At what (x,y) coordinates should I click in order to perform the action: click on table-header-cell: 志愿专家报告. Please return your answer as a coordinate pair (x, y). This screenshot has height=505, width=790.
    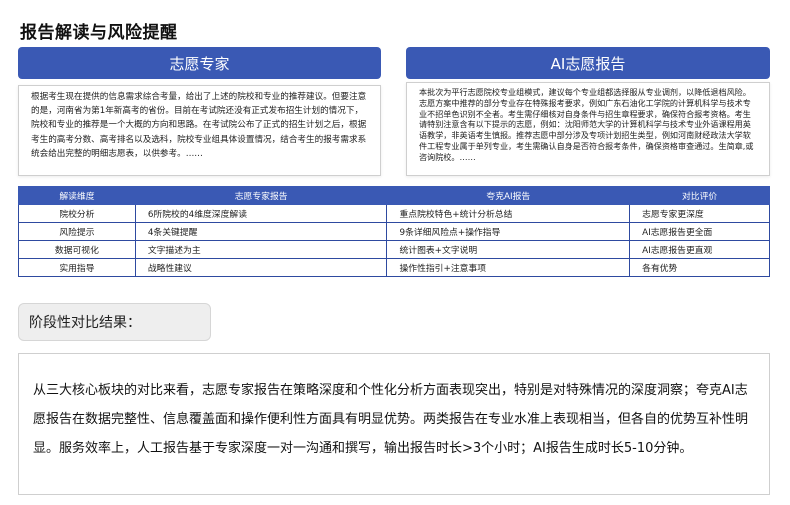
    Looking at the image, I should click on (261, 195).